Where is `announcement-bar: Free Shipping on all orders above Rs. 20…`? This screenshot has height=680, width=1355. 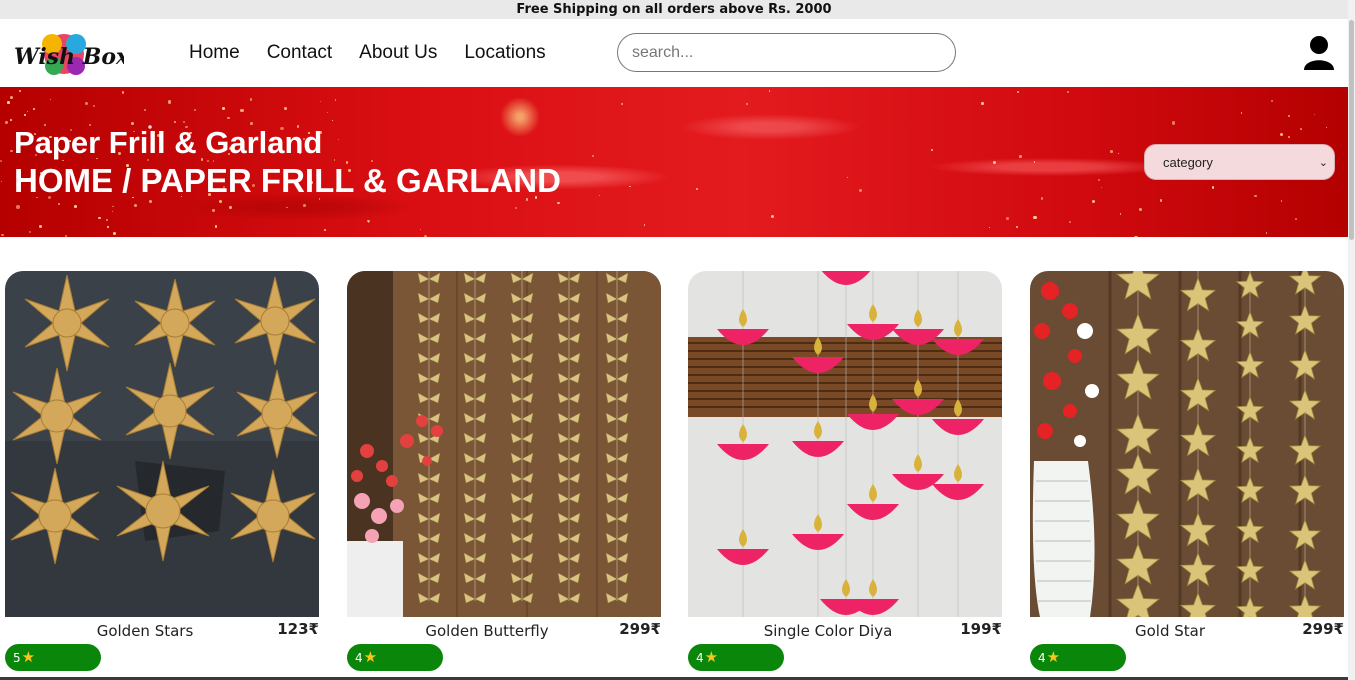
announcement-bar: Free Shipping on all orders above Rs. 20… is located at coordinates (674, 9).